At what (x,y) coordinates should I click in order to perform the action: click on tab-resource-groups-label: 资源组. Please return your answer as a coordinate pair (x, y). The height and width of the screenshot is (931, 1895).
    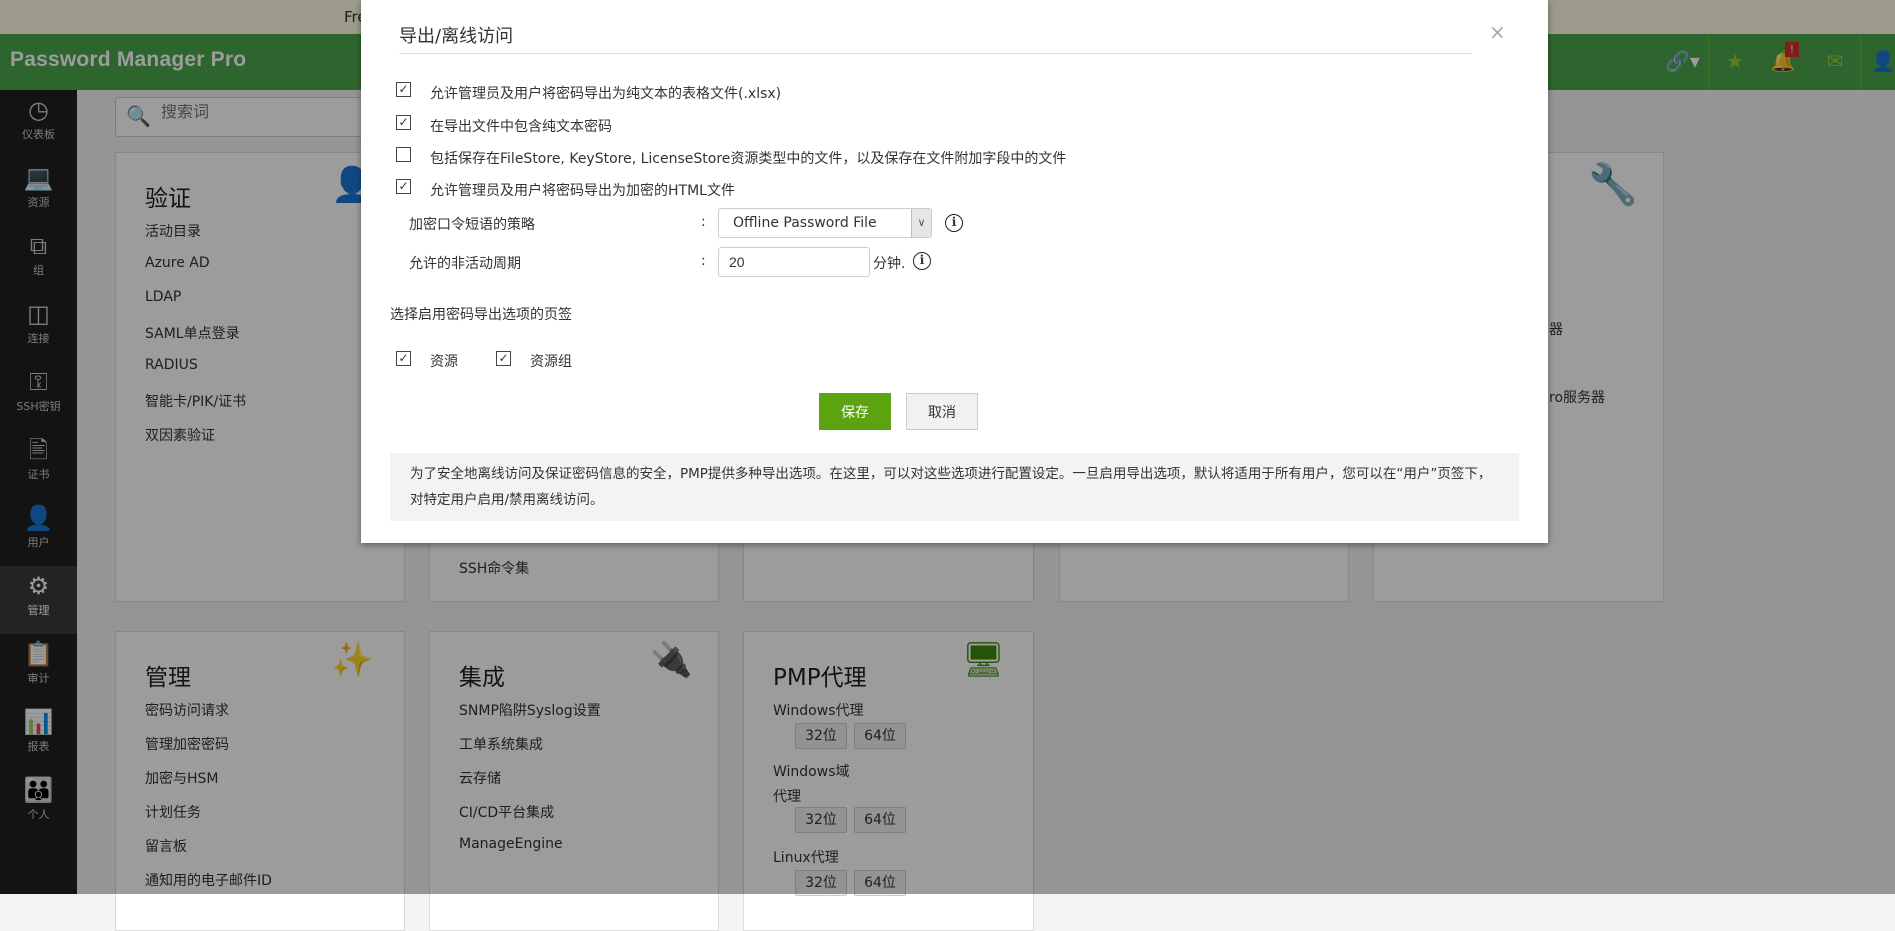
    Looking at the image, I should click on (551, 362).